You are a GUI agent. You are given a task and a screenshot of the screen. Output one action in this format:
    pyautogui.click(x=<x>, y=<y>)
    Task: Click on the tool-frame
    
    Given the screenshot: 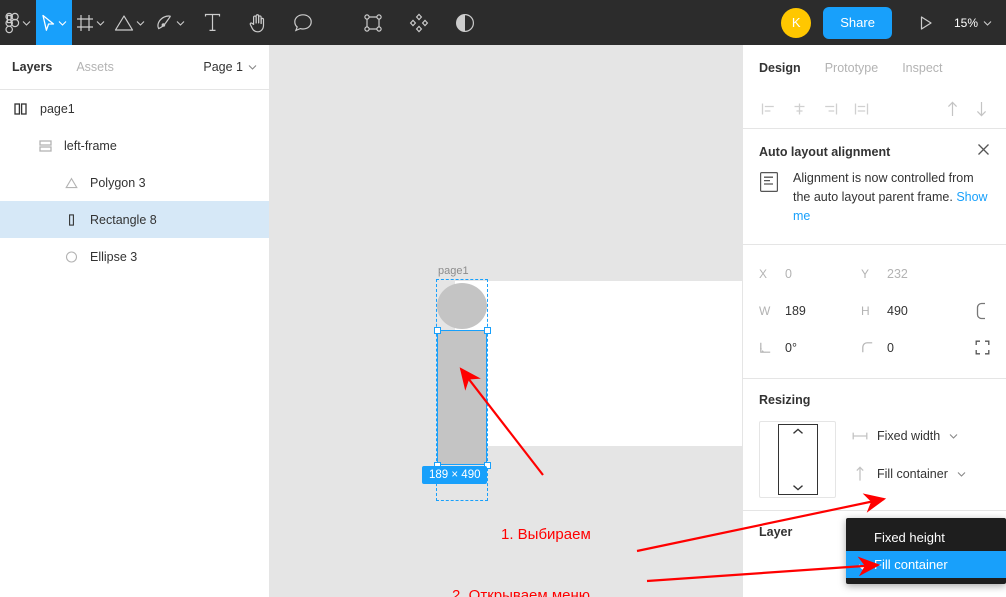 What is the action you would take?
    pyautogui.click(x=91, y=22)
    